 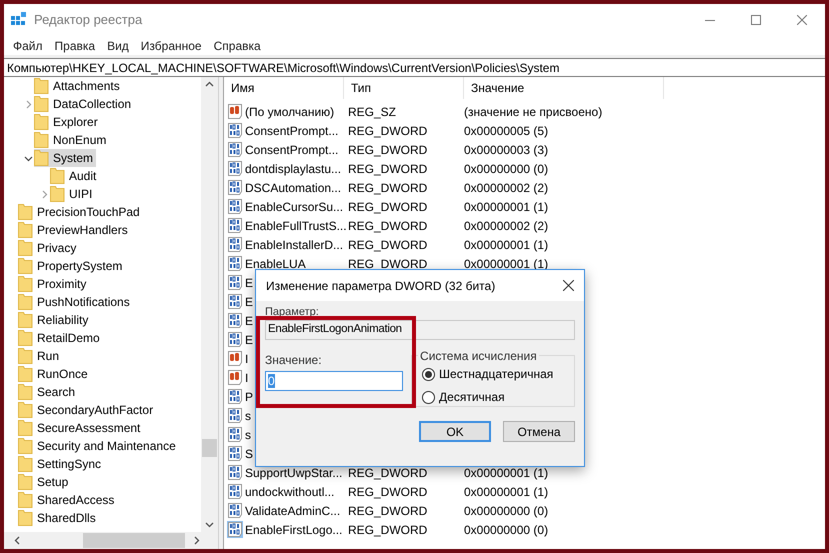 I want to click on tree-item: SecureAssessment, so click(x=81, y=428).